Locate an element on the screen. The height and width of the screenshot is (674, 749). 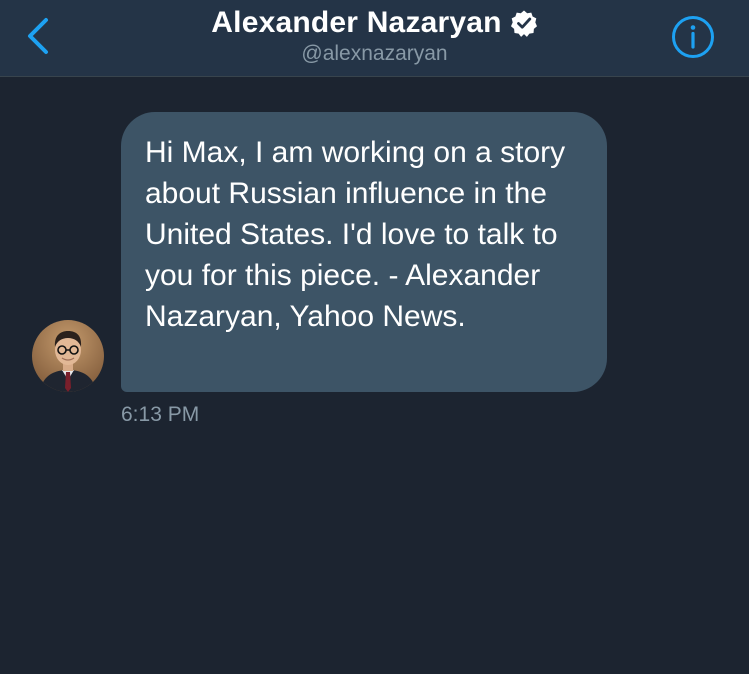
title-row: Alexander Nazaryan is located at coordinates (374, 23).